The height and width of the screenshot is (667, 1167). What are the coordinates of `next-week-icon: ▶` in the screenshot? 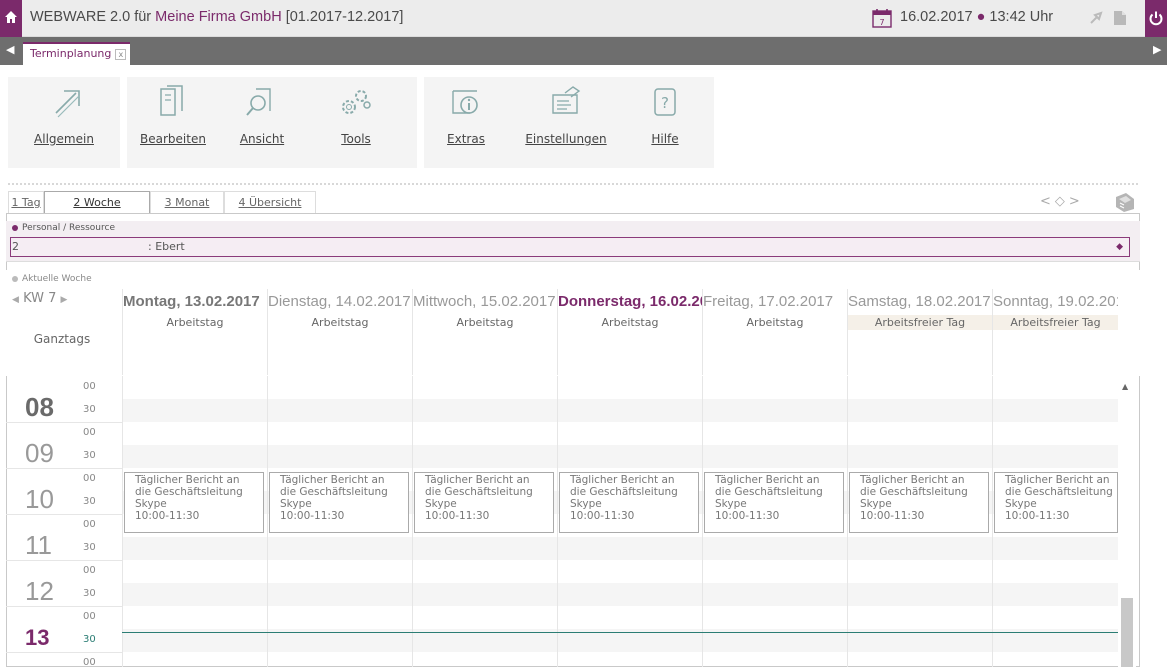 It's located at (64, 300).